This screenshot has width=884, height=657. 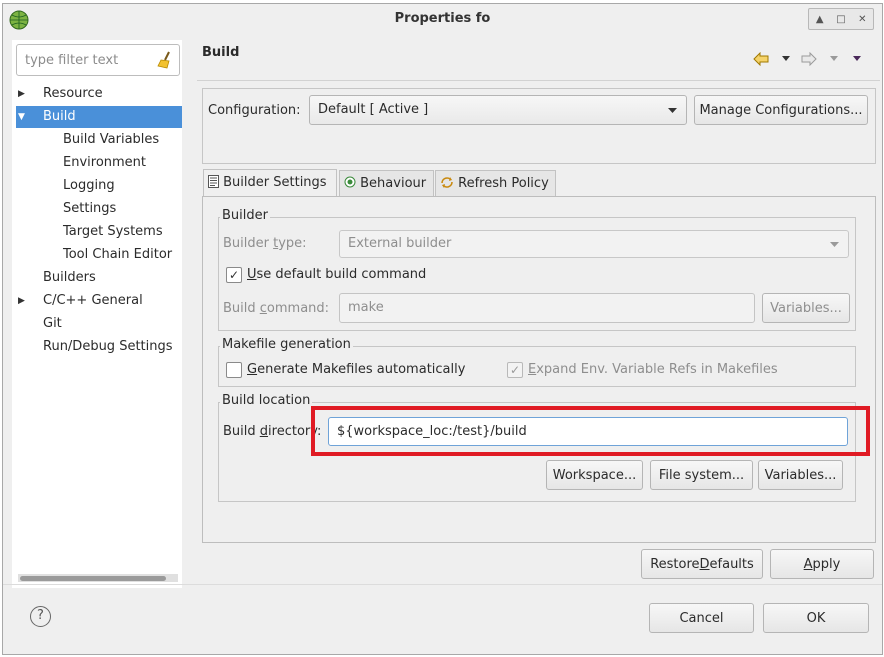 What do you see at coordinates (809, 59) in the screenshot?
I see `forward-arrow-icon` at bounding box center [809, 59].